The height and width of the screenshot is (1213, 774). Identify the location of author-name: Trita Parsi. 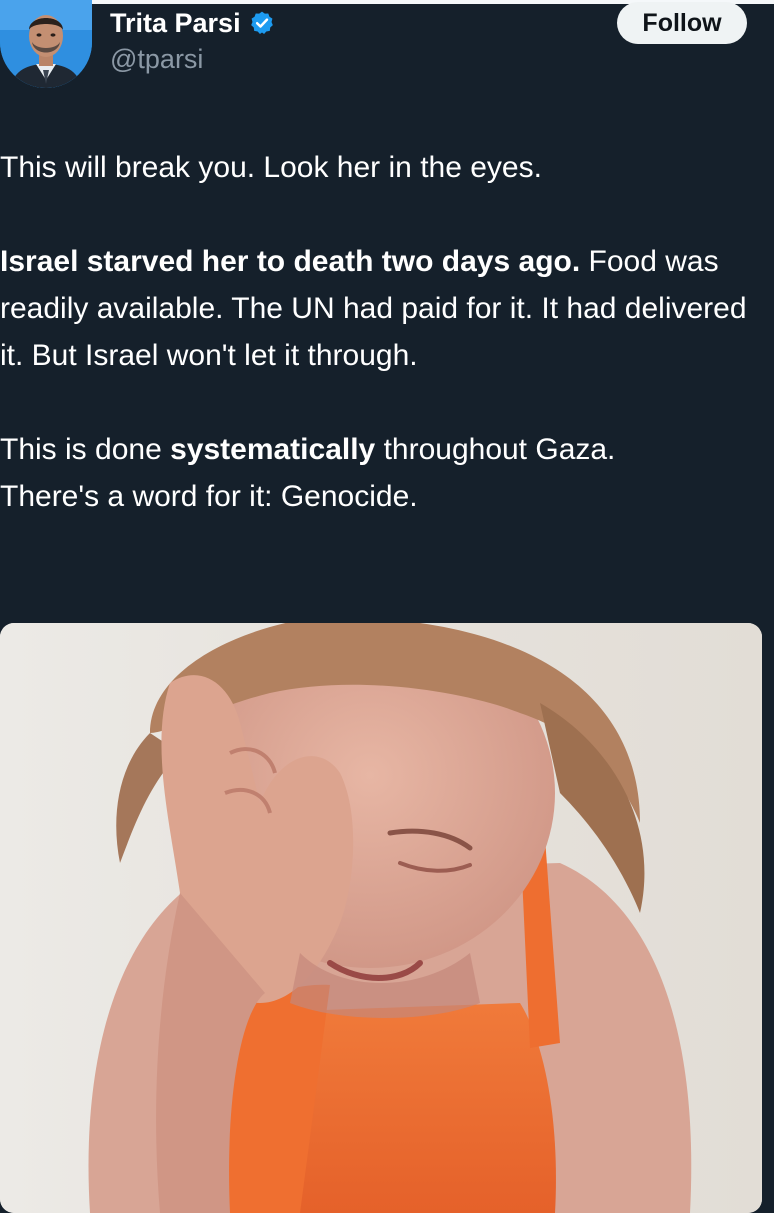
(175, 23).